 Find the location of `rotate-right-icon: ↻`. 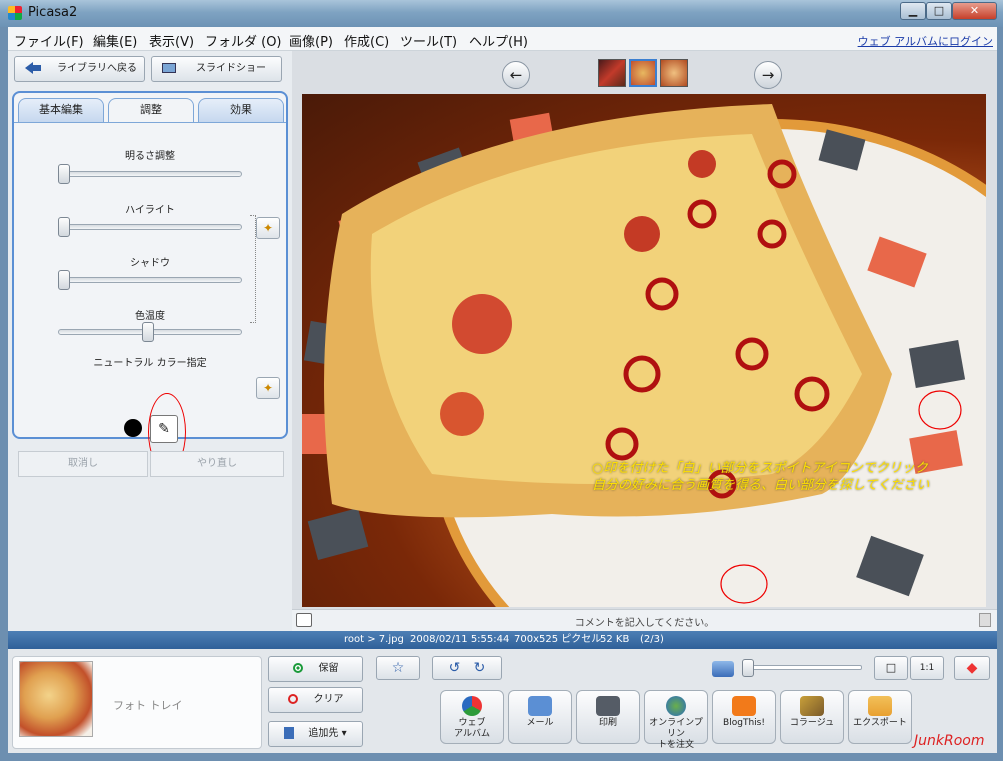

rotate-right-icon: ↻ is located at coordinates (479, 668).